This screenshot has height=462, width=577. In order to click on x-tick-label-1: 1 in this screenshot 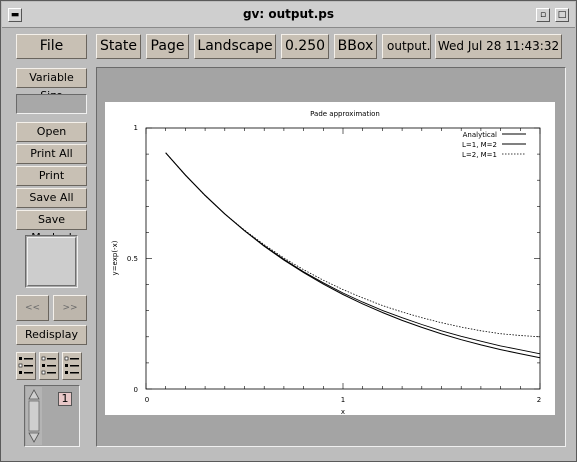, I will do `click(343, 400)`.